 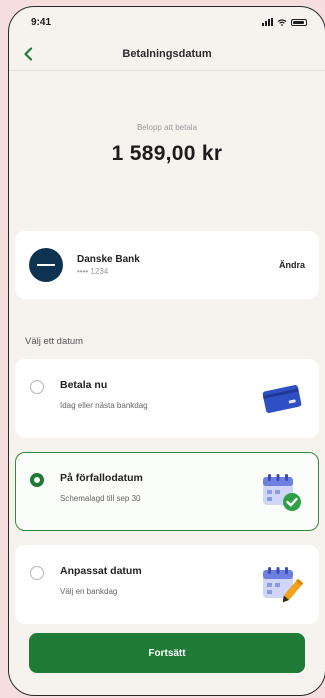 I want to click on page-title: Betalningsdatum, so click(x=167, y=53).